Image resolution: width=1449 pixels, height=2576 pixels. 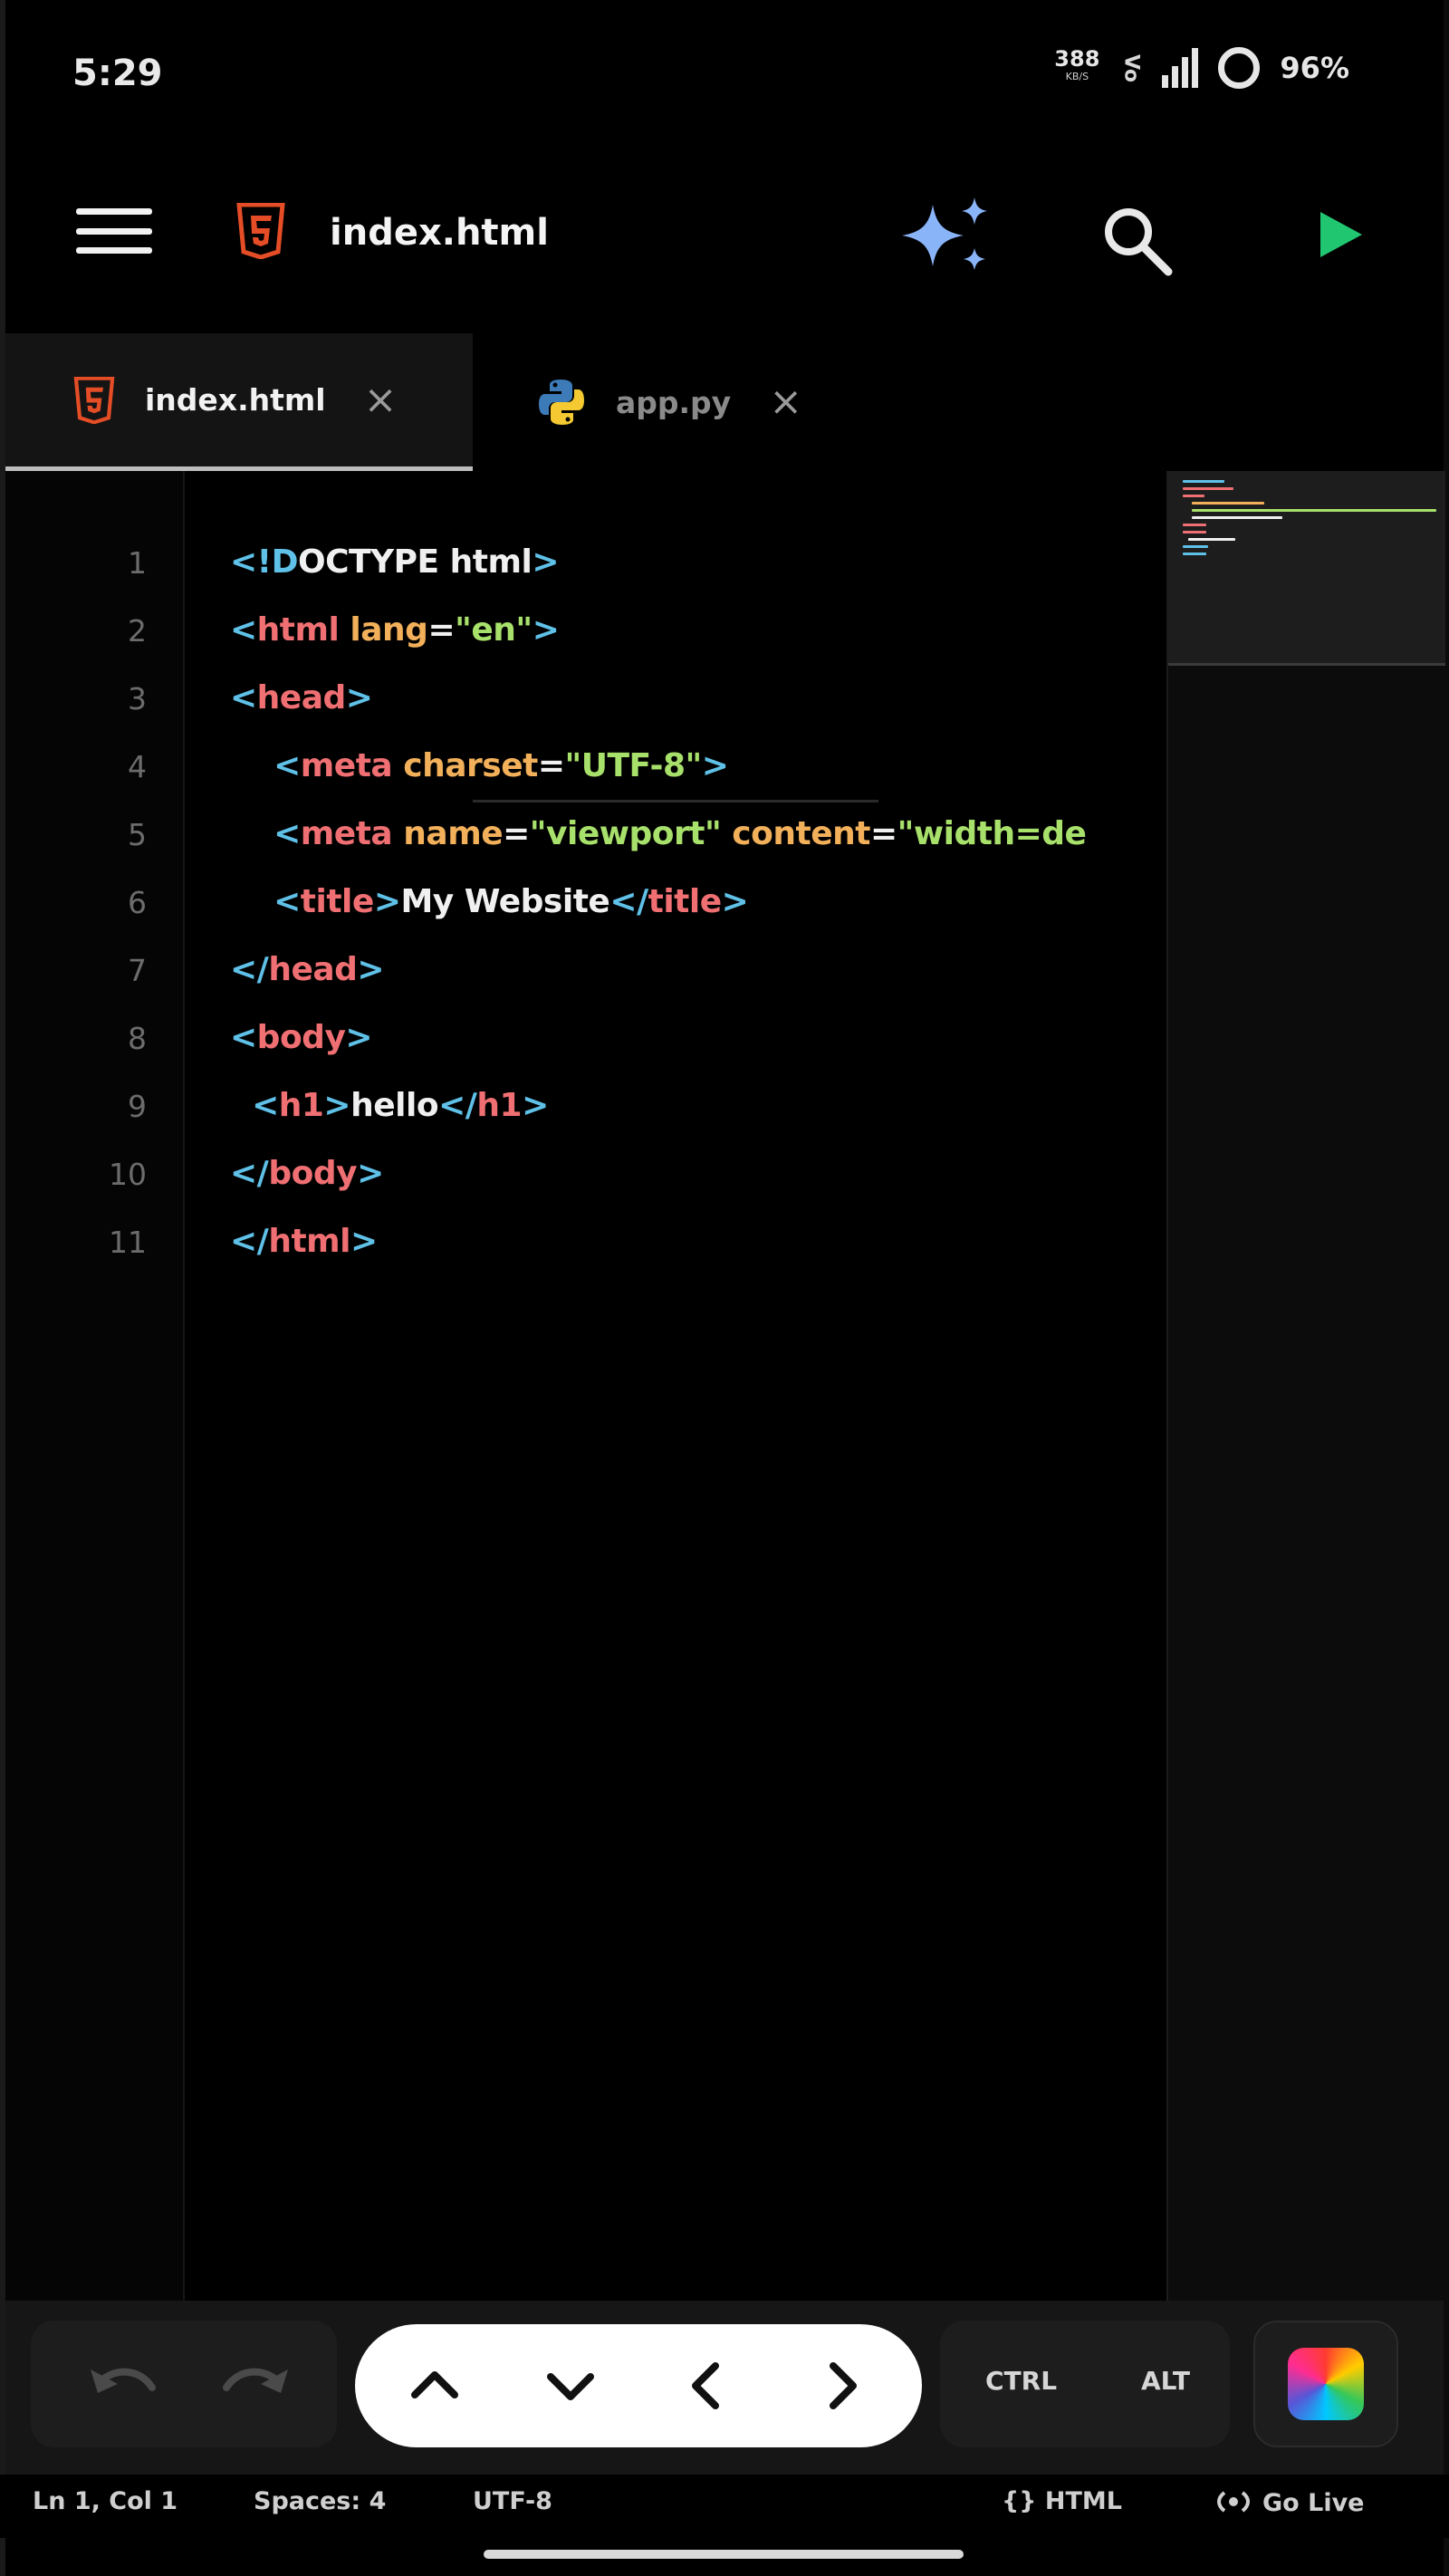 I want to click on code-line: <!DOCTYPE html>, so click(x=394, y=562).